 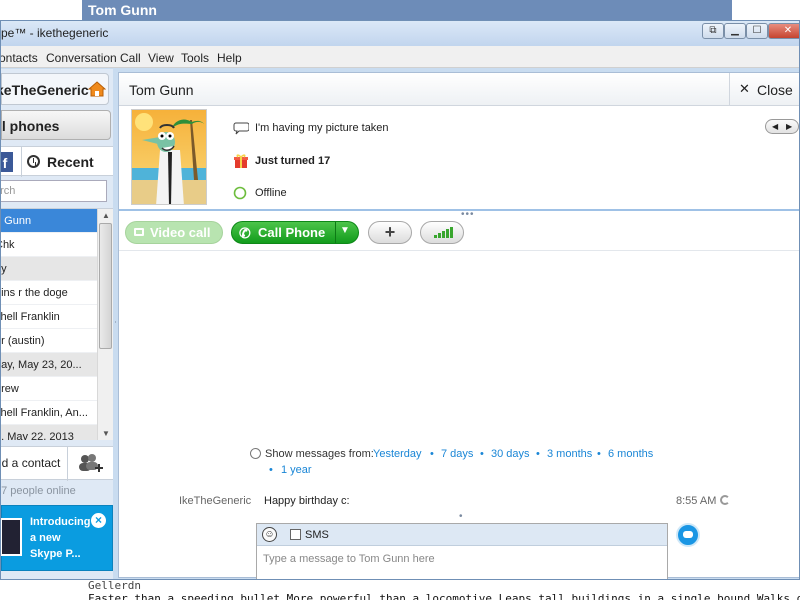 I want to click on video-call-label: Video call, so click(x=180, y=232).